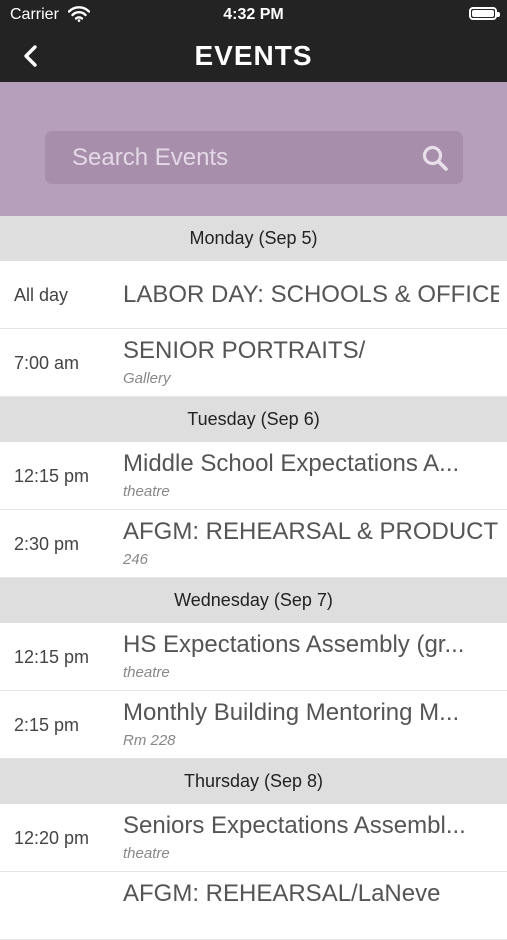  I want to click on search-placeholder: Search Events, so click(150, 157).